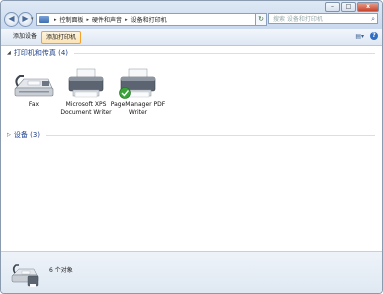 This screenshot has width=383, height=294. I want to click on group-printers-header: ◢ 打印机和传真 (4), so click(191, 53).